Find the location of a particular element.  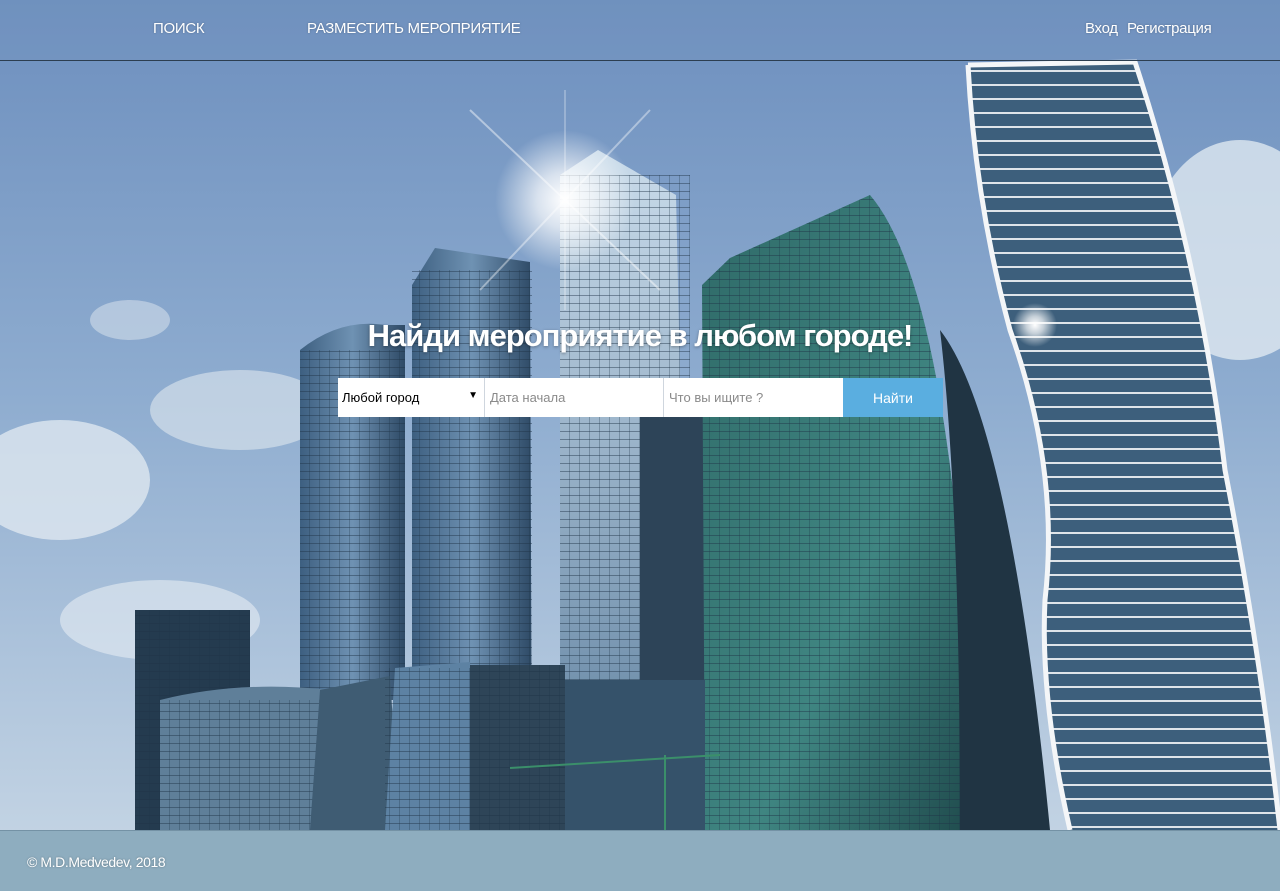

copyright-text: © M.D.Medvedev, 2018 is located at coordinates (96, 862).